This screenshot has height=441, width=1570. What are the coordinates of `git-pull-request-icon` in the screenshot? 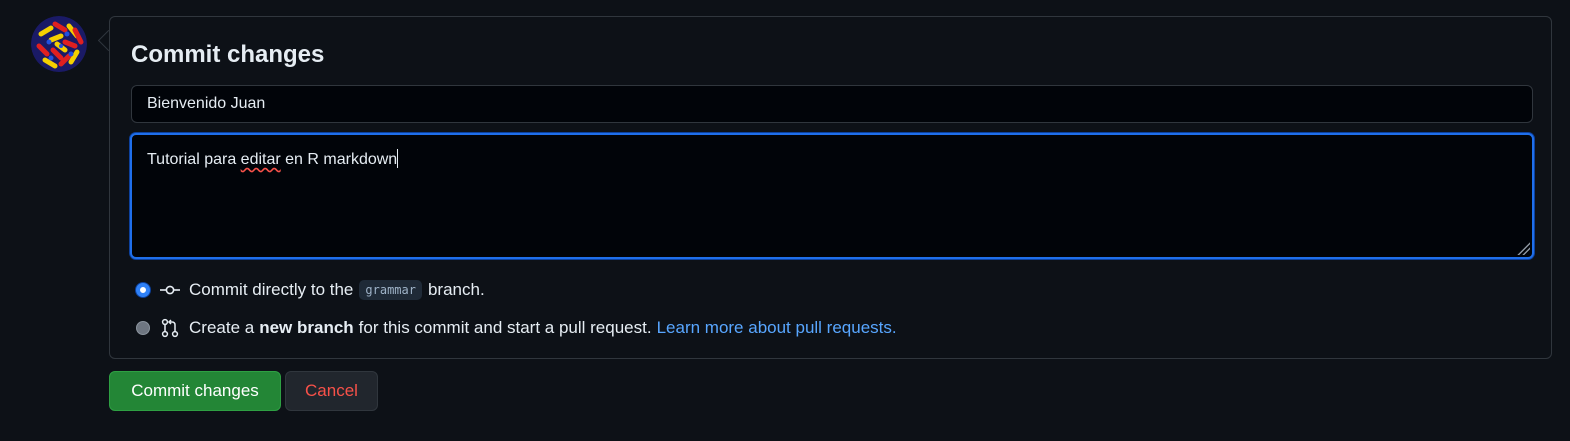 It's located at (170, 328).